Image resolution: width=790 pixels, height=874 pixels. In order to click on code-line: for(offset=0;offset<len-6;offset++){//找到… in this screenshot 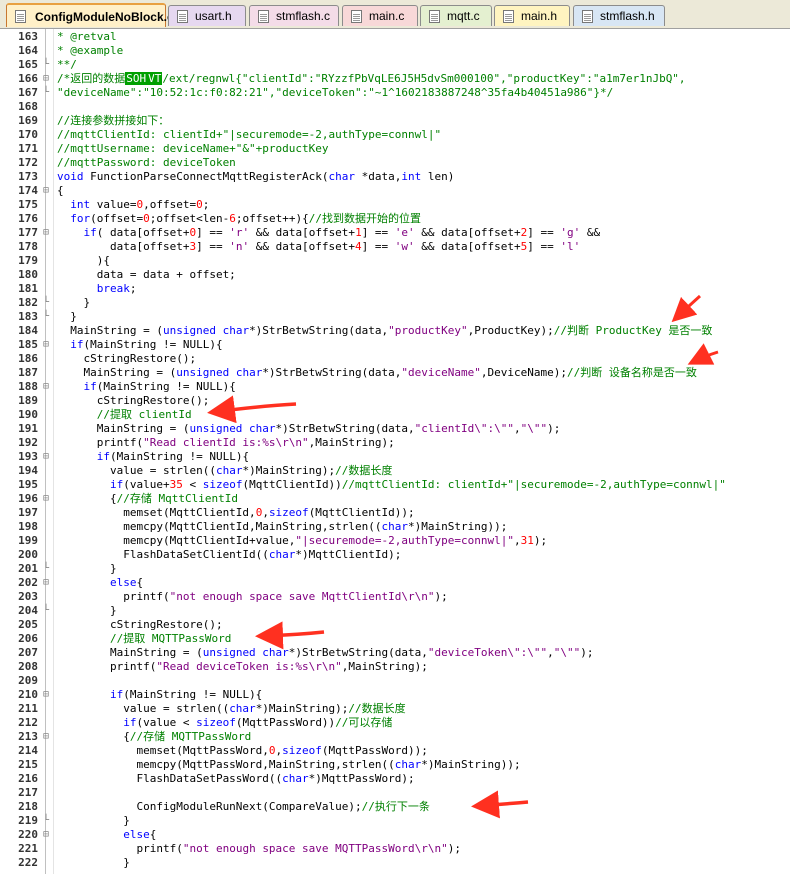, I will do `click(422, 219)`.